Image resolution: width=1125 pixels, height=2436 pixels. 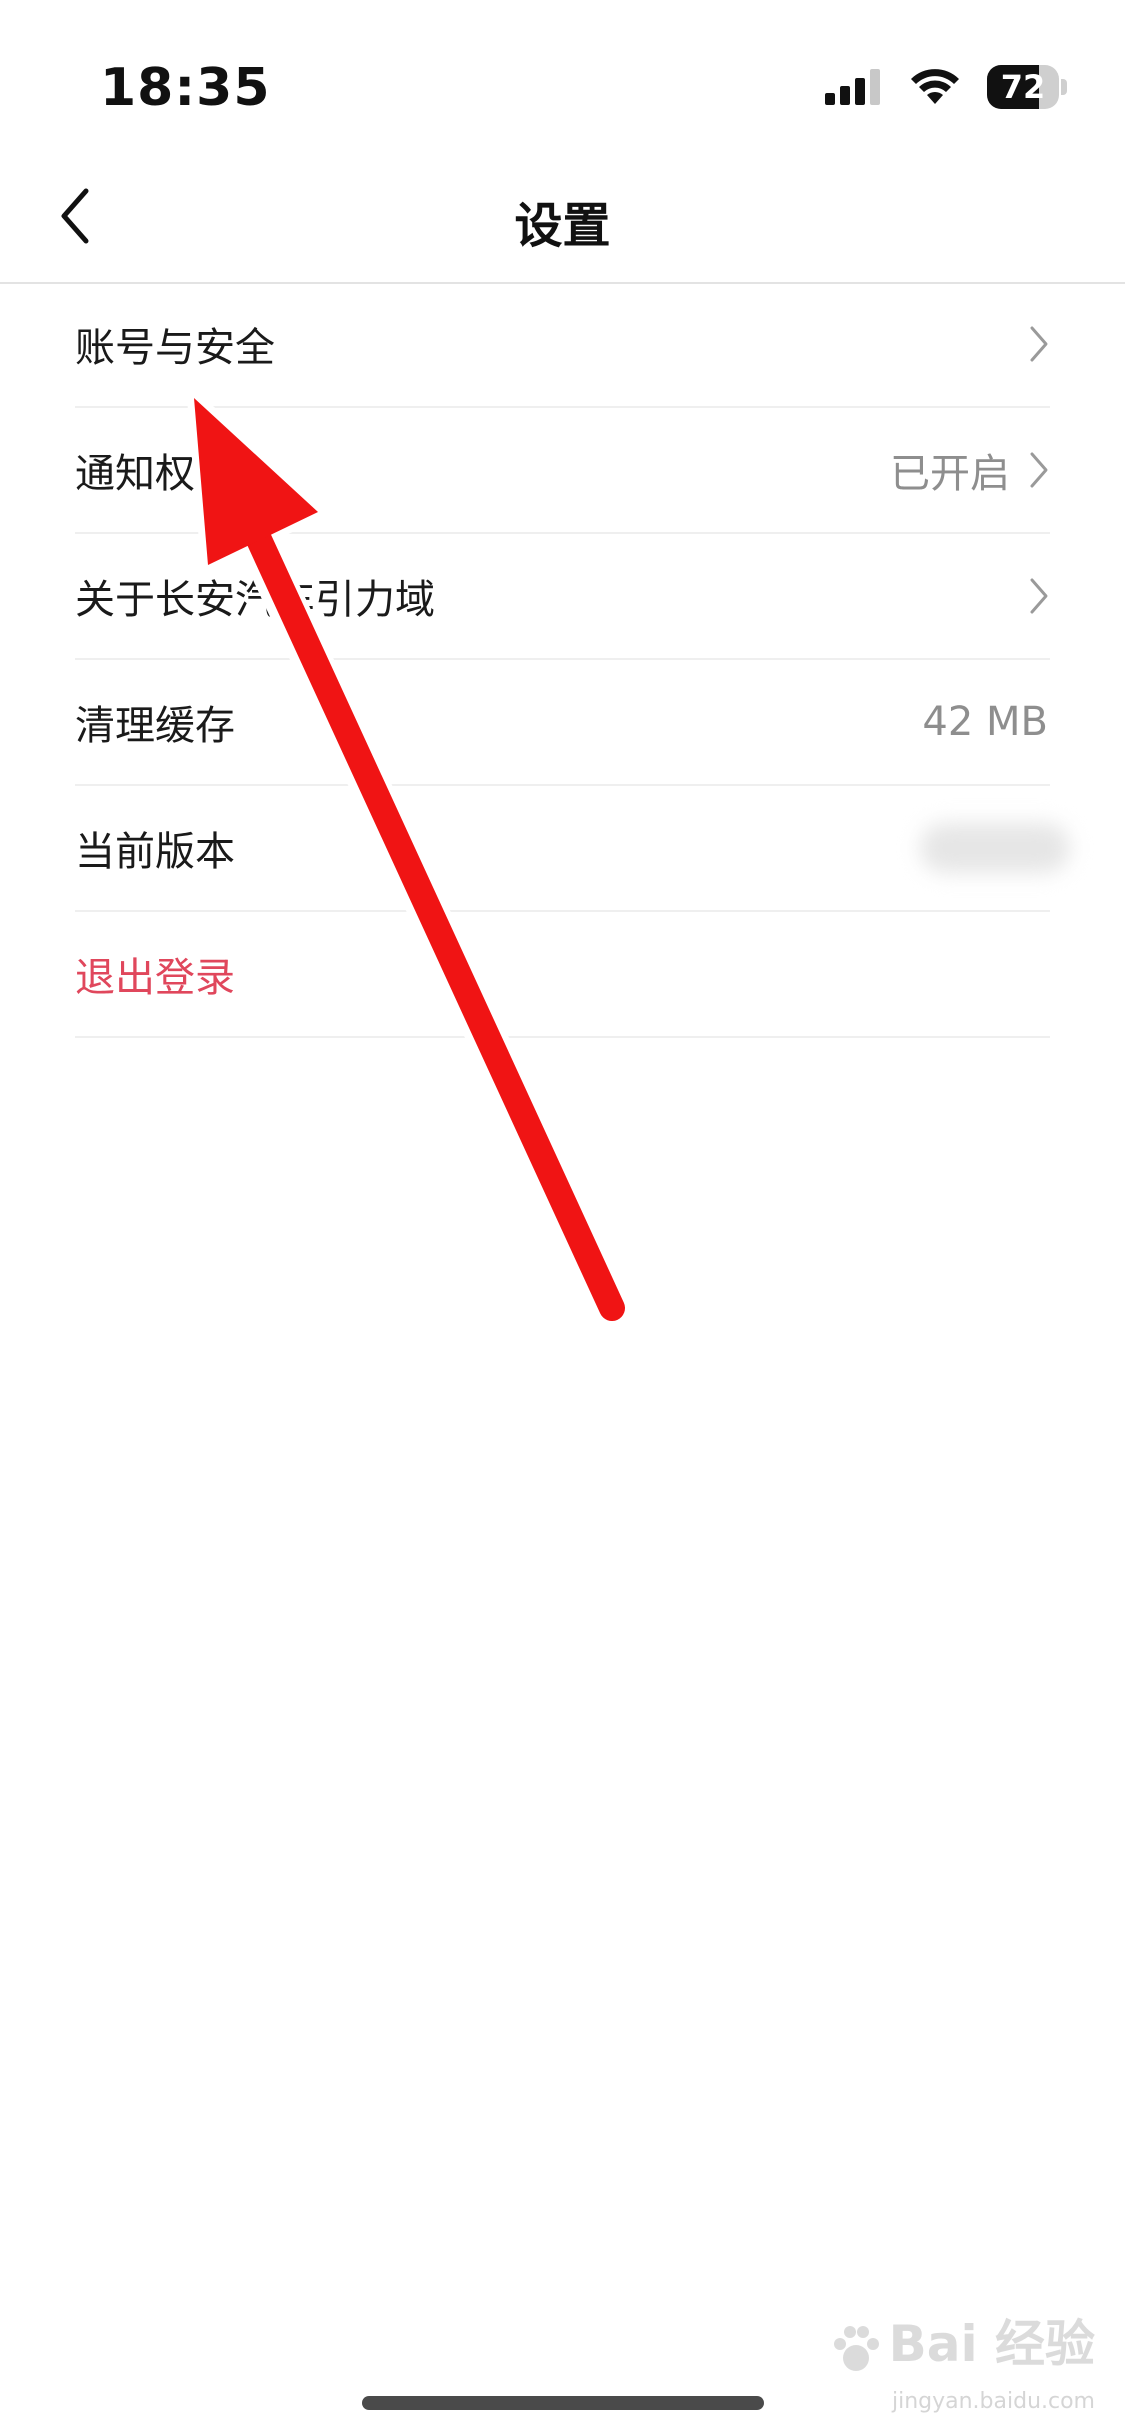 What do you see at coordinates (562, 75) in the screenshot?
I see `status-bar: 18:35 72` at bounding box center [562, 75].